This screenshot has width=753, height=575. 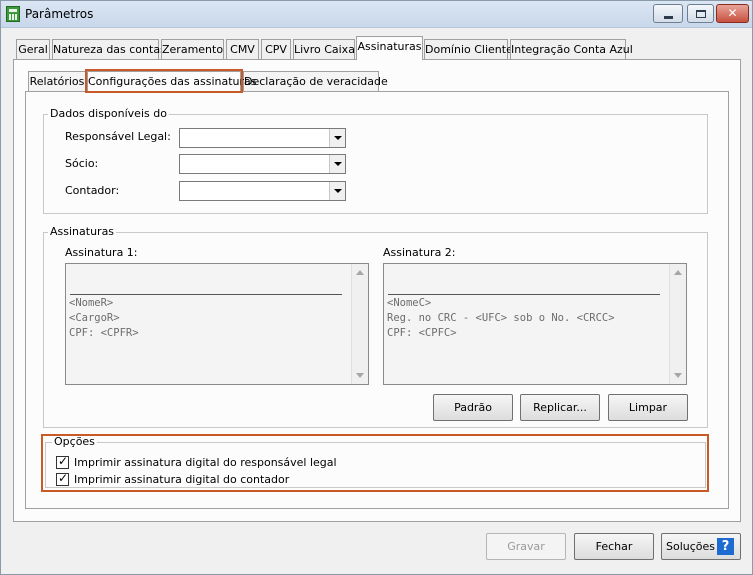 What do you see at coordinates (501, 318) in the screenshot?
I see `assinatura2-line-2: Reg. no CRC - <UFC> sob o No. <CRCC>` at bounding box center [501, 318].